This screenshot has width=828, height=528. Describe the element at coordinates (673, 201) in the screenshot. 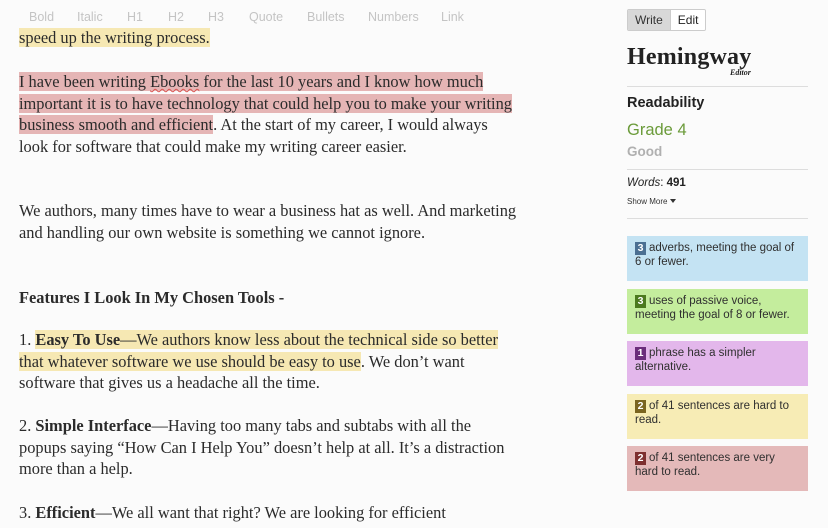

I see `caret-down-icon` at that location.